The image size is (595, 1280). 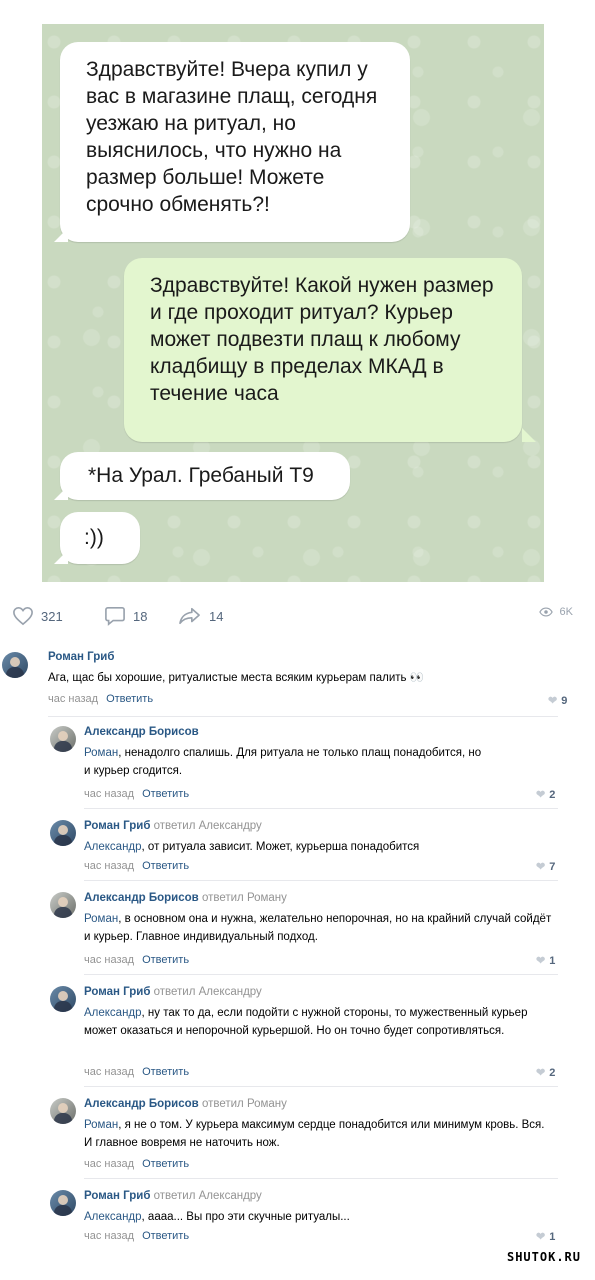 What do you see at coordinates (545, 612) in the screenshot?
I see `eye-icon` at bounding box center [545, 612].